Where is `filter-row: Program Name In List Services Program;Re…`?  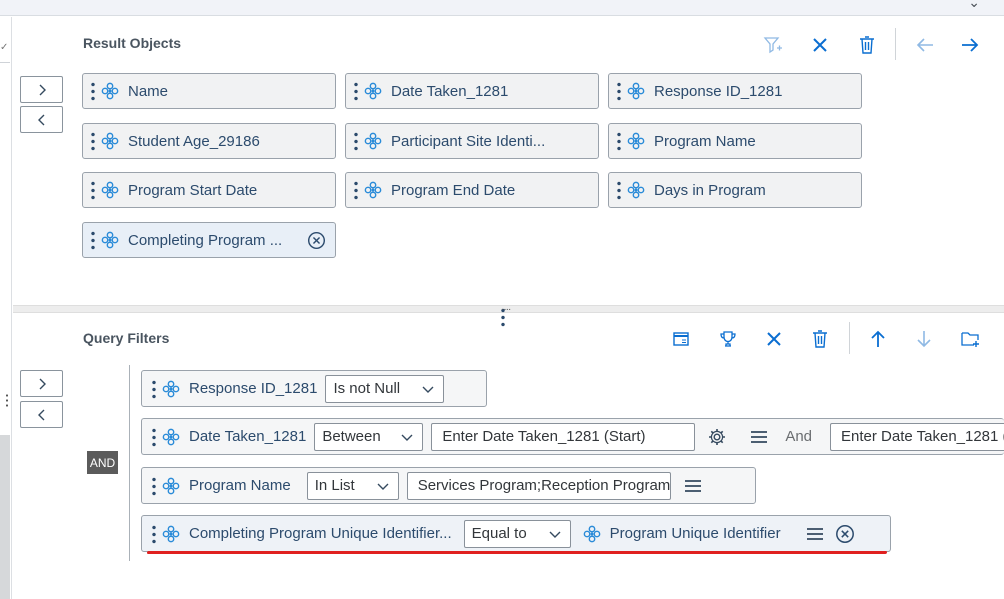 filter-row: Program Name In List Services Program;Re… is located at coordinates (448, 485).